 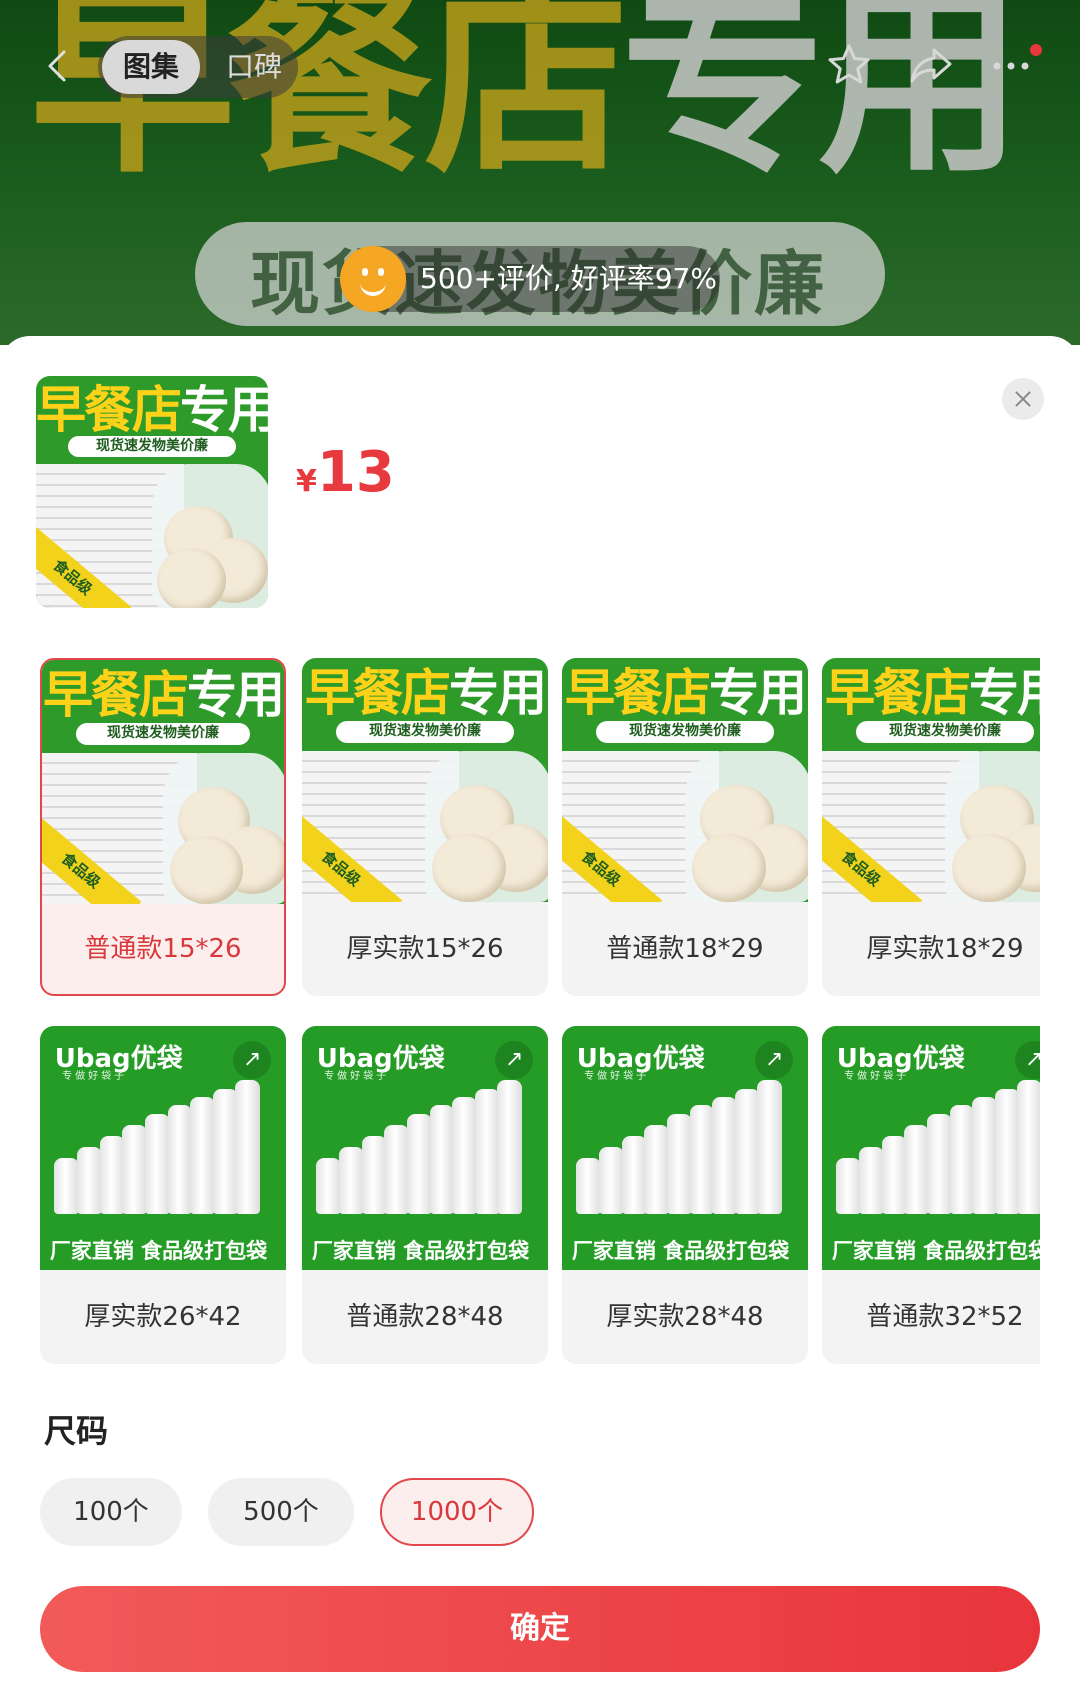 I want to click on tab-gallery: 图集, so click(x=151, y=67).